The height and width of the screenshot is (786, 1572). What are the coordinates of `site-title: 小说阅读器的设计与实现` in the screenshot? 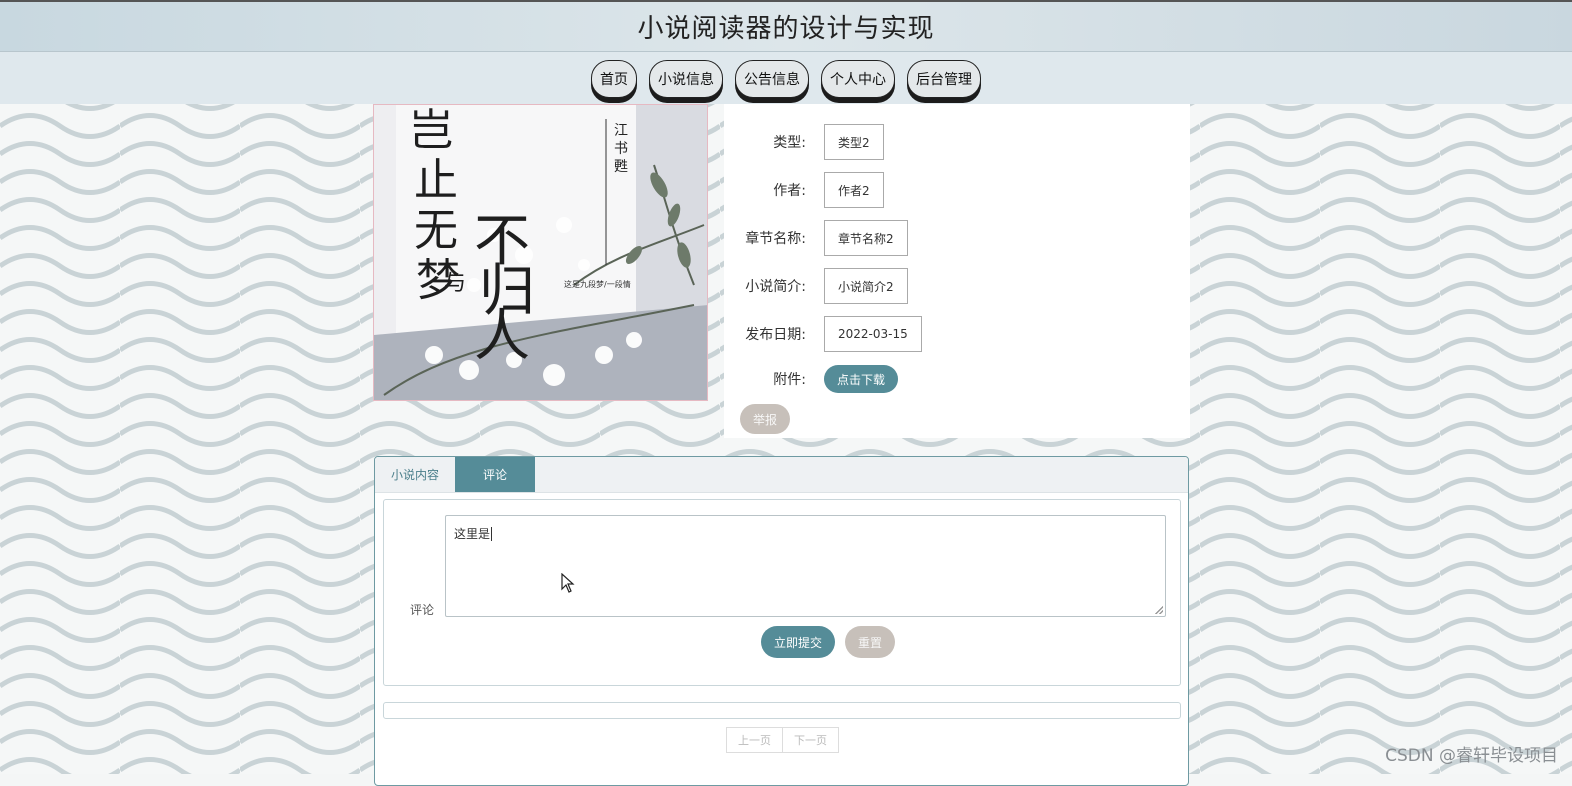 It's located at (786, 29).